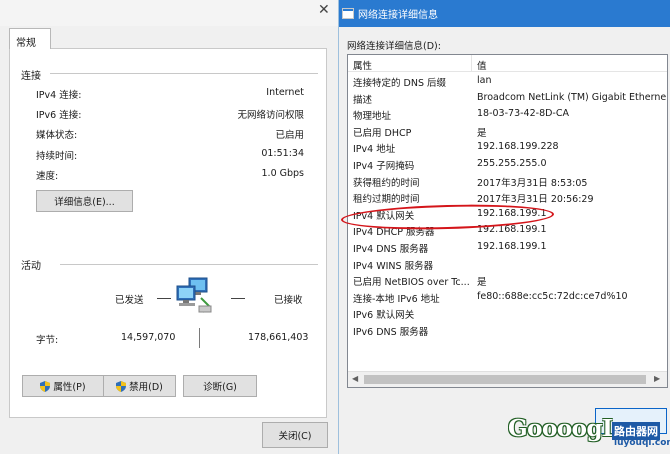 Image resolution: width=670 pixels, height=454 pixels. What do you see at coordinates (59, 95) in the screenshot?
I see `ipv4-connection-label: IPv4 连接:` at bounding box center [59, 95].